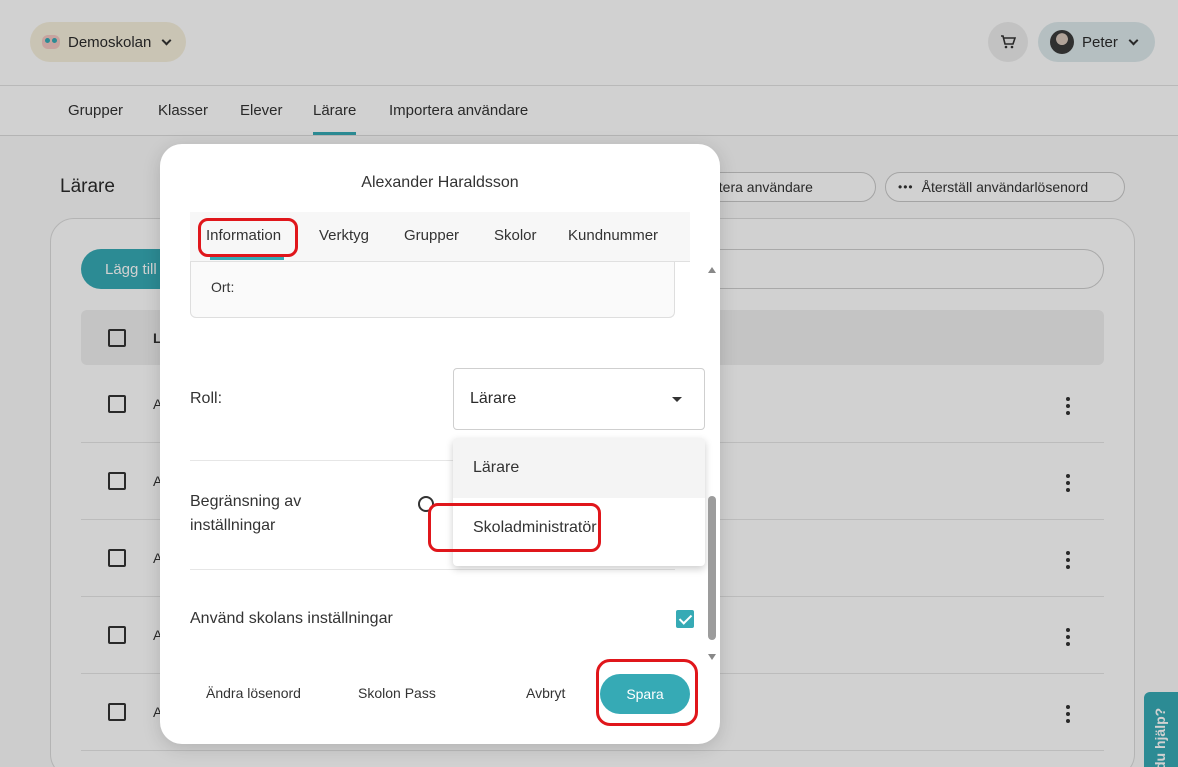 The height and width of the screenshot is (767, 1178). I want to click on use-school-settings-label: Använd skolans inställningar, so click(291, 618).